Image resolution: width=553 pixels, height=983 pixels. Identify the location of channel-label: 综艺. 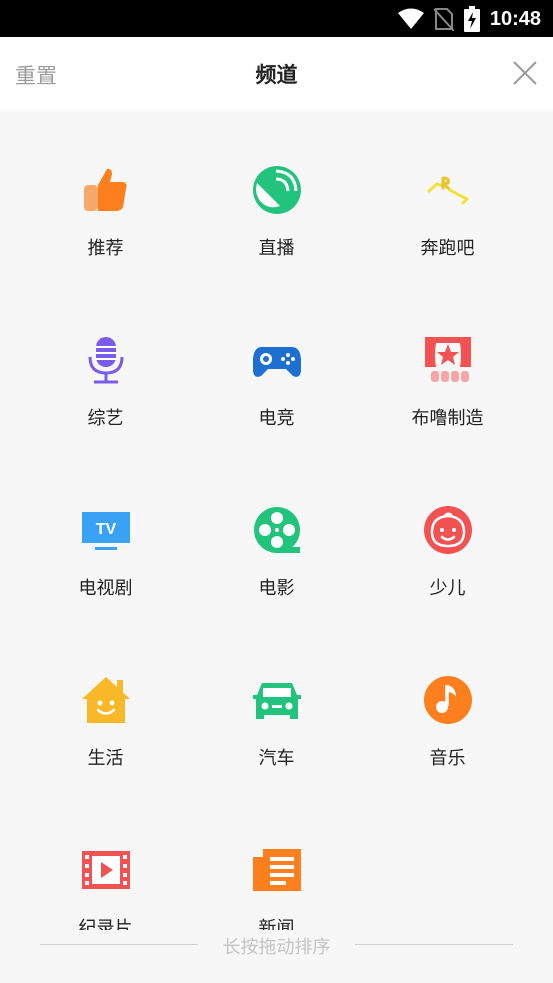
(105, 418).